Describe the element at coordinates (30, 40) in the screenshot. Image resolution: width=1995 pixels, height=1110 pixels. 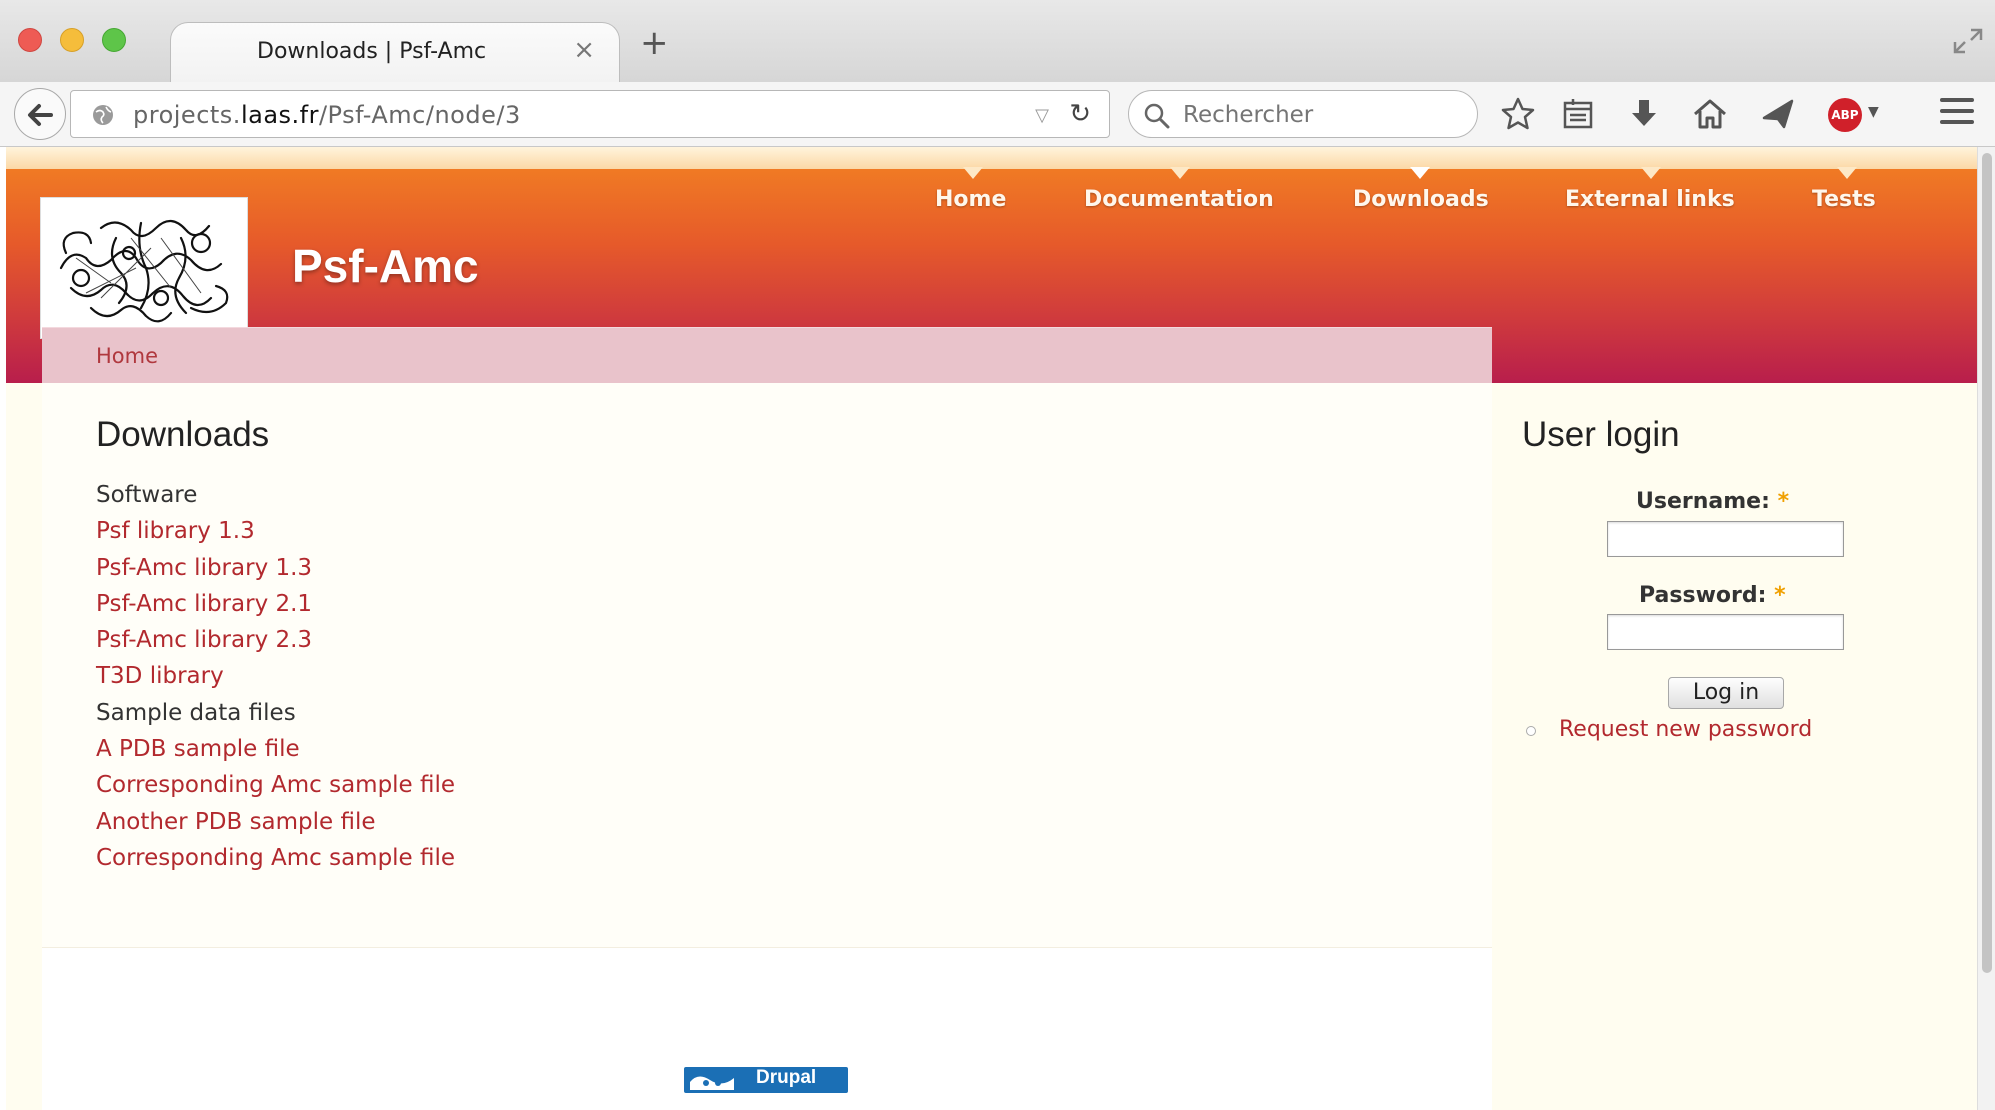
I see `close-window-button` at that location.